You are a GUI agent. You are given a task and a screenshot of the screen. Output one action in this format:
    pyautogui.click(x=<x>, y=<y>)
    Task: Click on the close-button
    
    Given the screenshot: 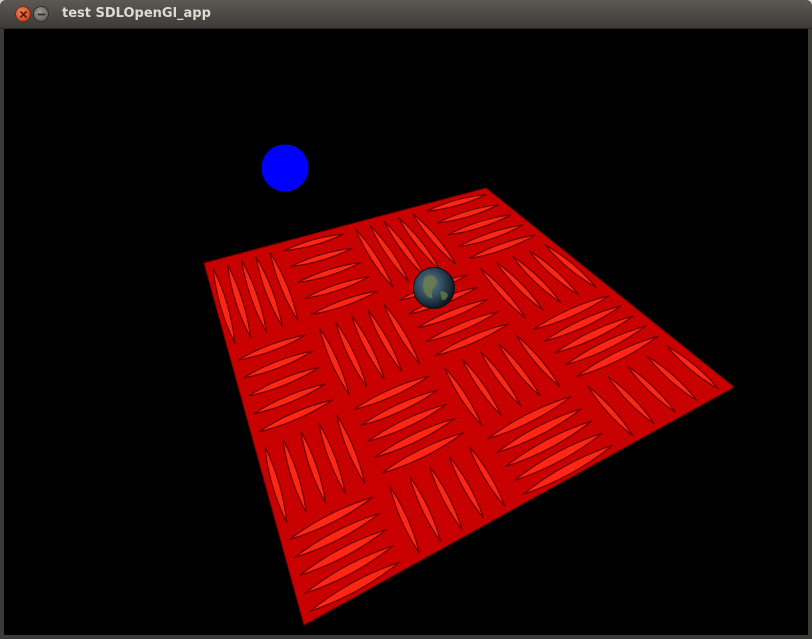 What is the action you would take?
    pyautogui.click(x=23, y=14)
    